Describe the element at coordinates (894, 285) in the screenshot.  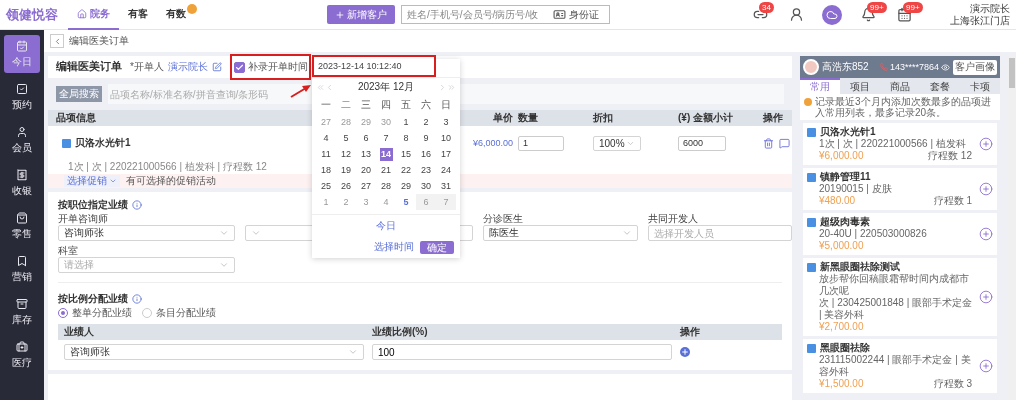
I see `item-description: 放步帮你回稿眼霜帮时间内成都市几次呢` at that location.